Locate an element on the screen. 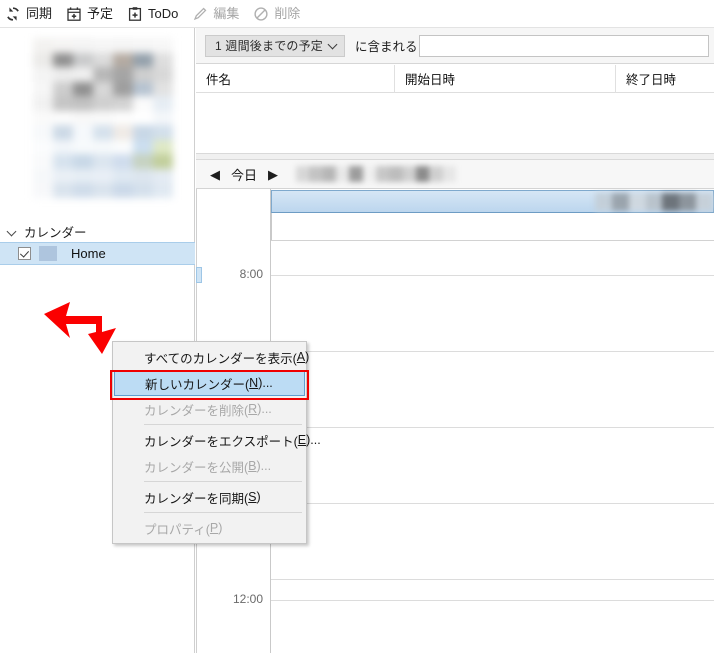 This screenshot has width=714, height=653. event-list-body is located at coordinates (455, 123).